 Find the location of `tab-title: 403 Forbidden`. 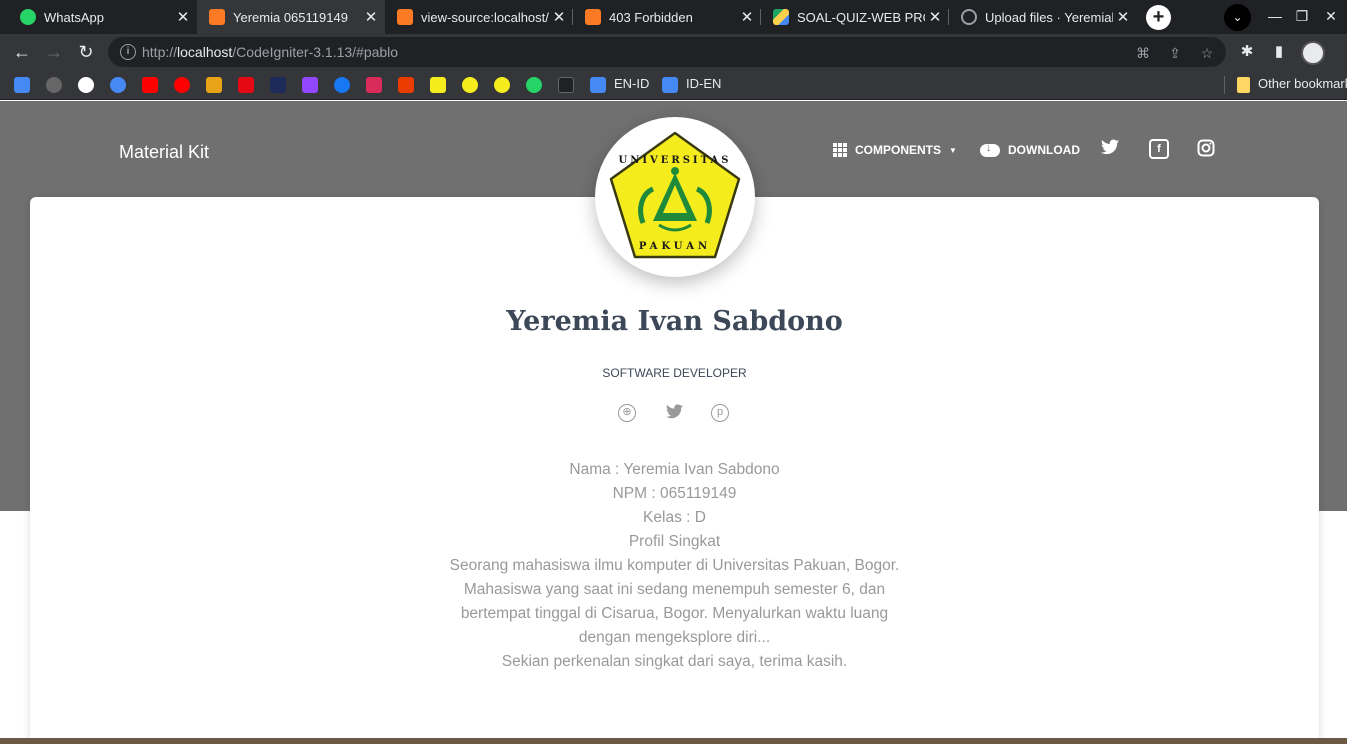

tab-title: 403 Forbidden is located at coordinates (651, 17).